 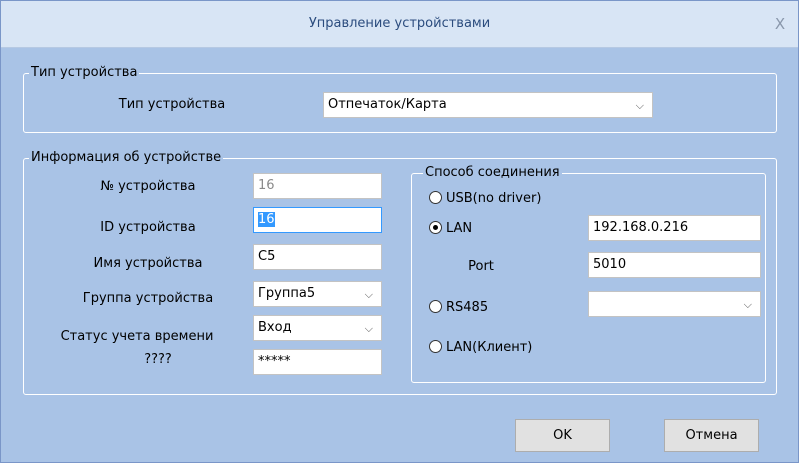 I want to click on device-number-field: 16, so click(x=317, y=186).